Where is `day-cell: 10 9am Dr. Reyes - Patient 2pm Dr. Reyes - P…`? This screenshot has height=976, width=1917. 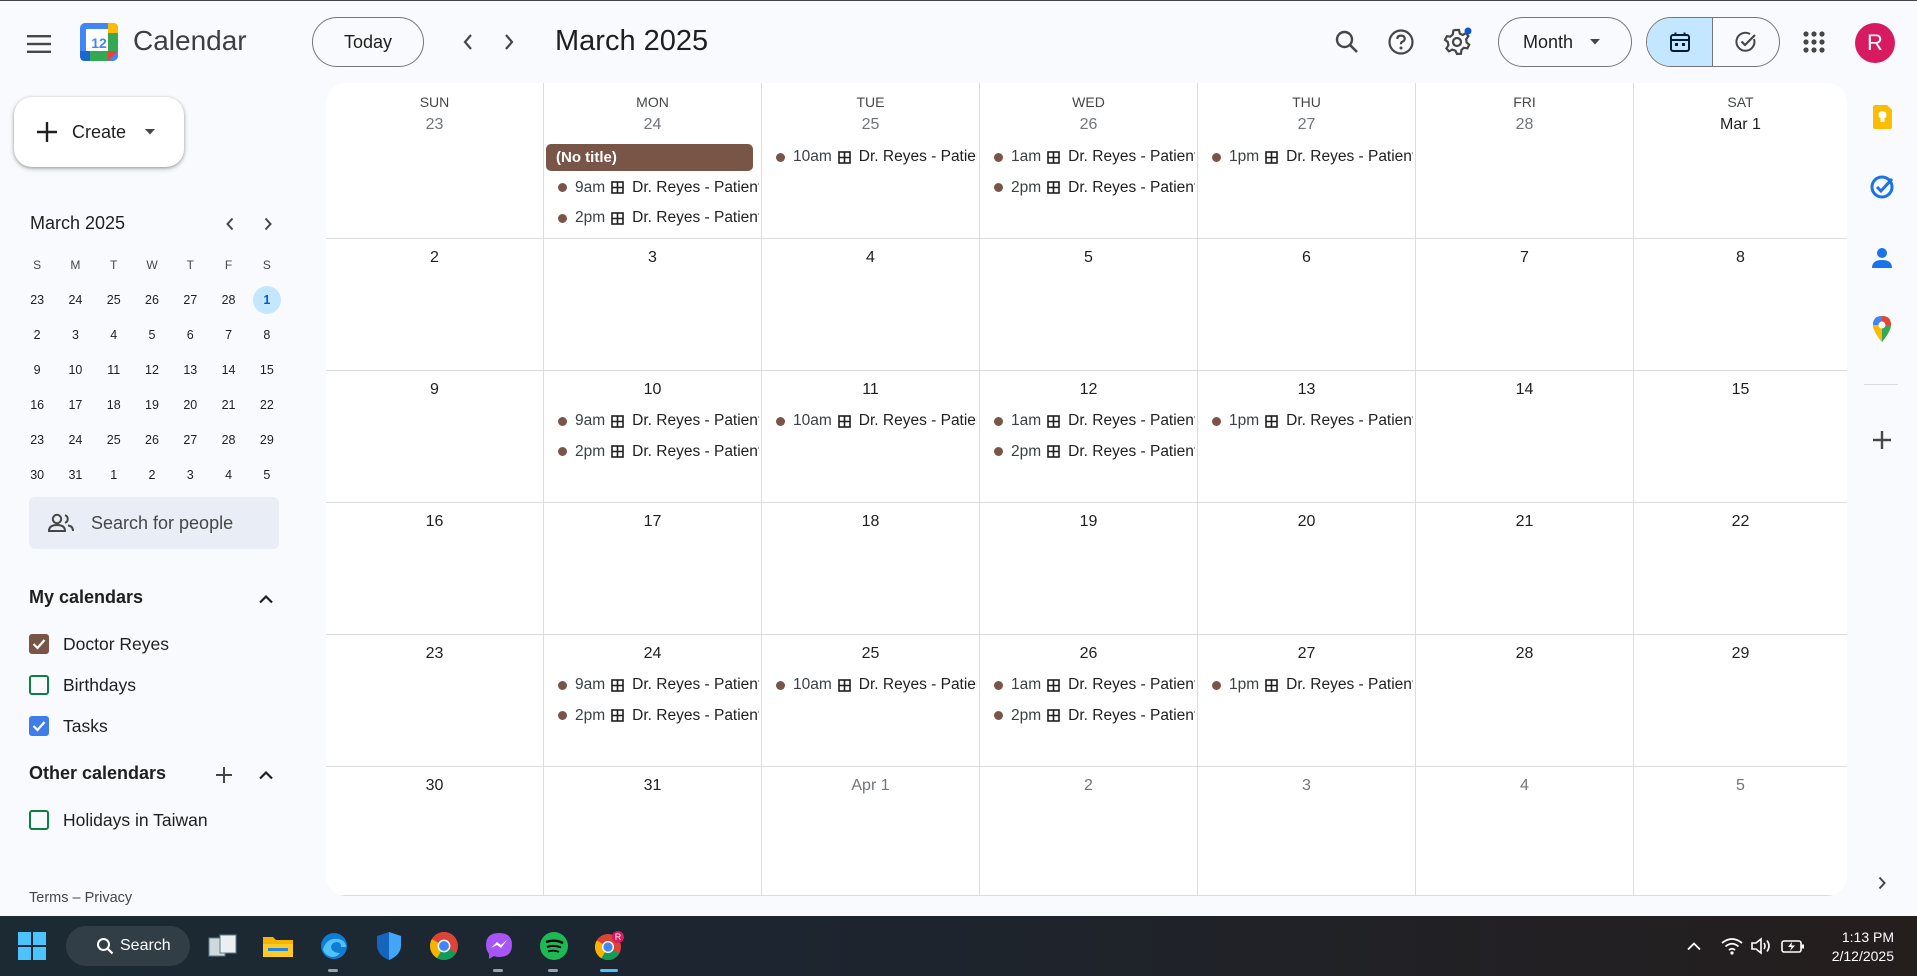
day-cell: 10 9am Dr. Reyes - Patient 2pm Dr. Reyes - P… is located at coordinates (653, 437).